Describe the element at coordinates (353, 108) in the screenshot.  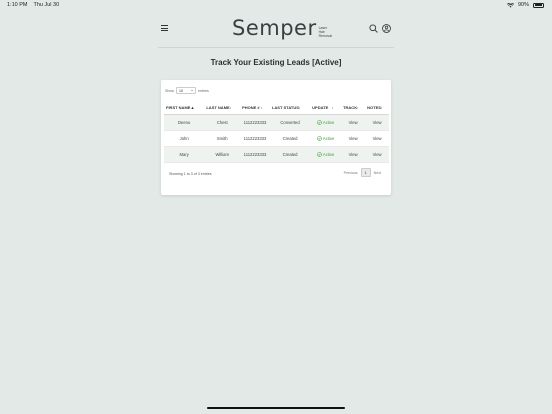
I see `col-track: TRACK:` at that location.